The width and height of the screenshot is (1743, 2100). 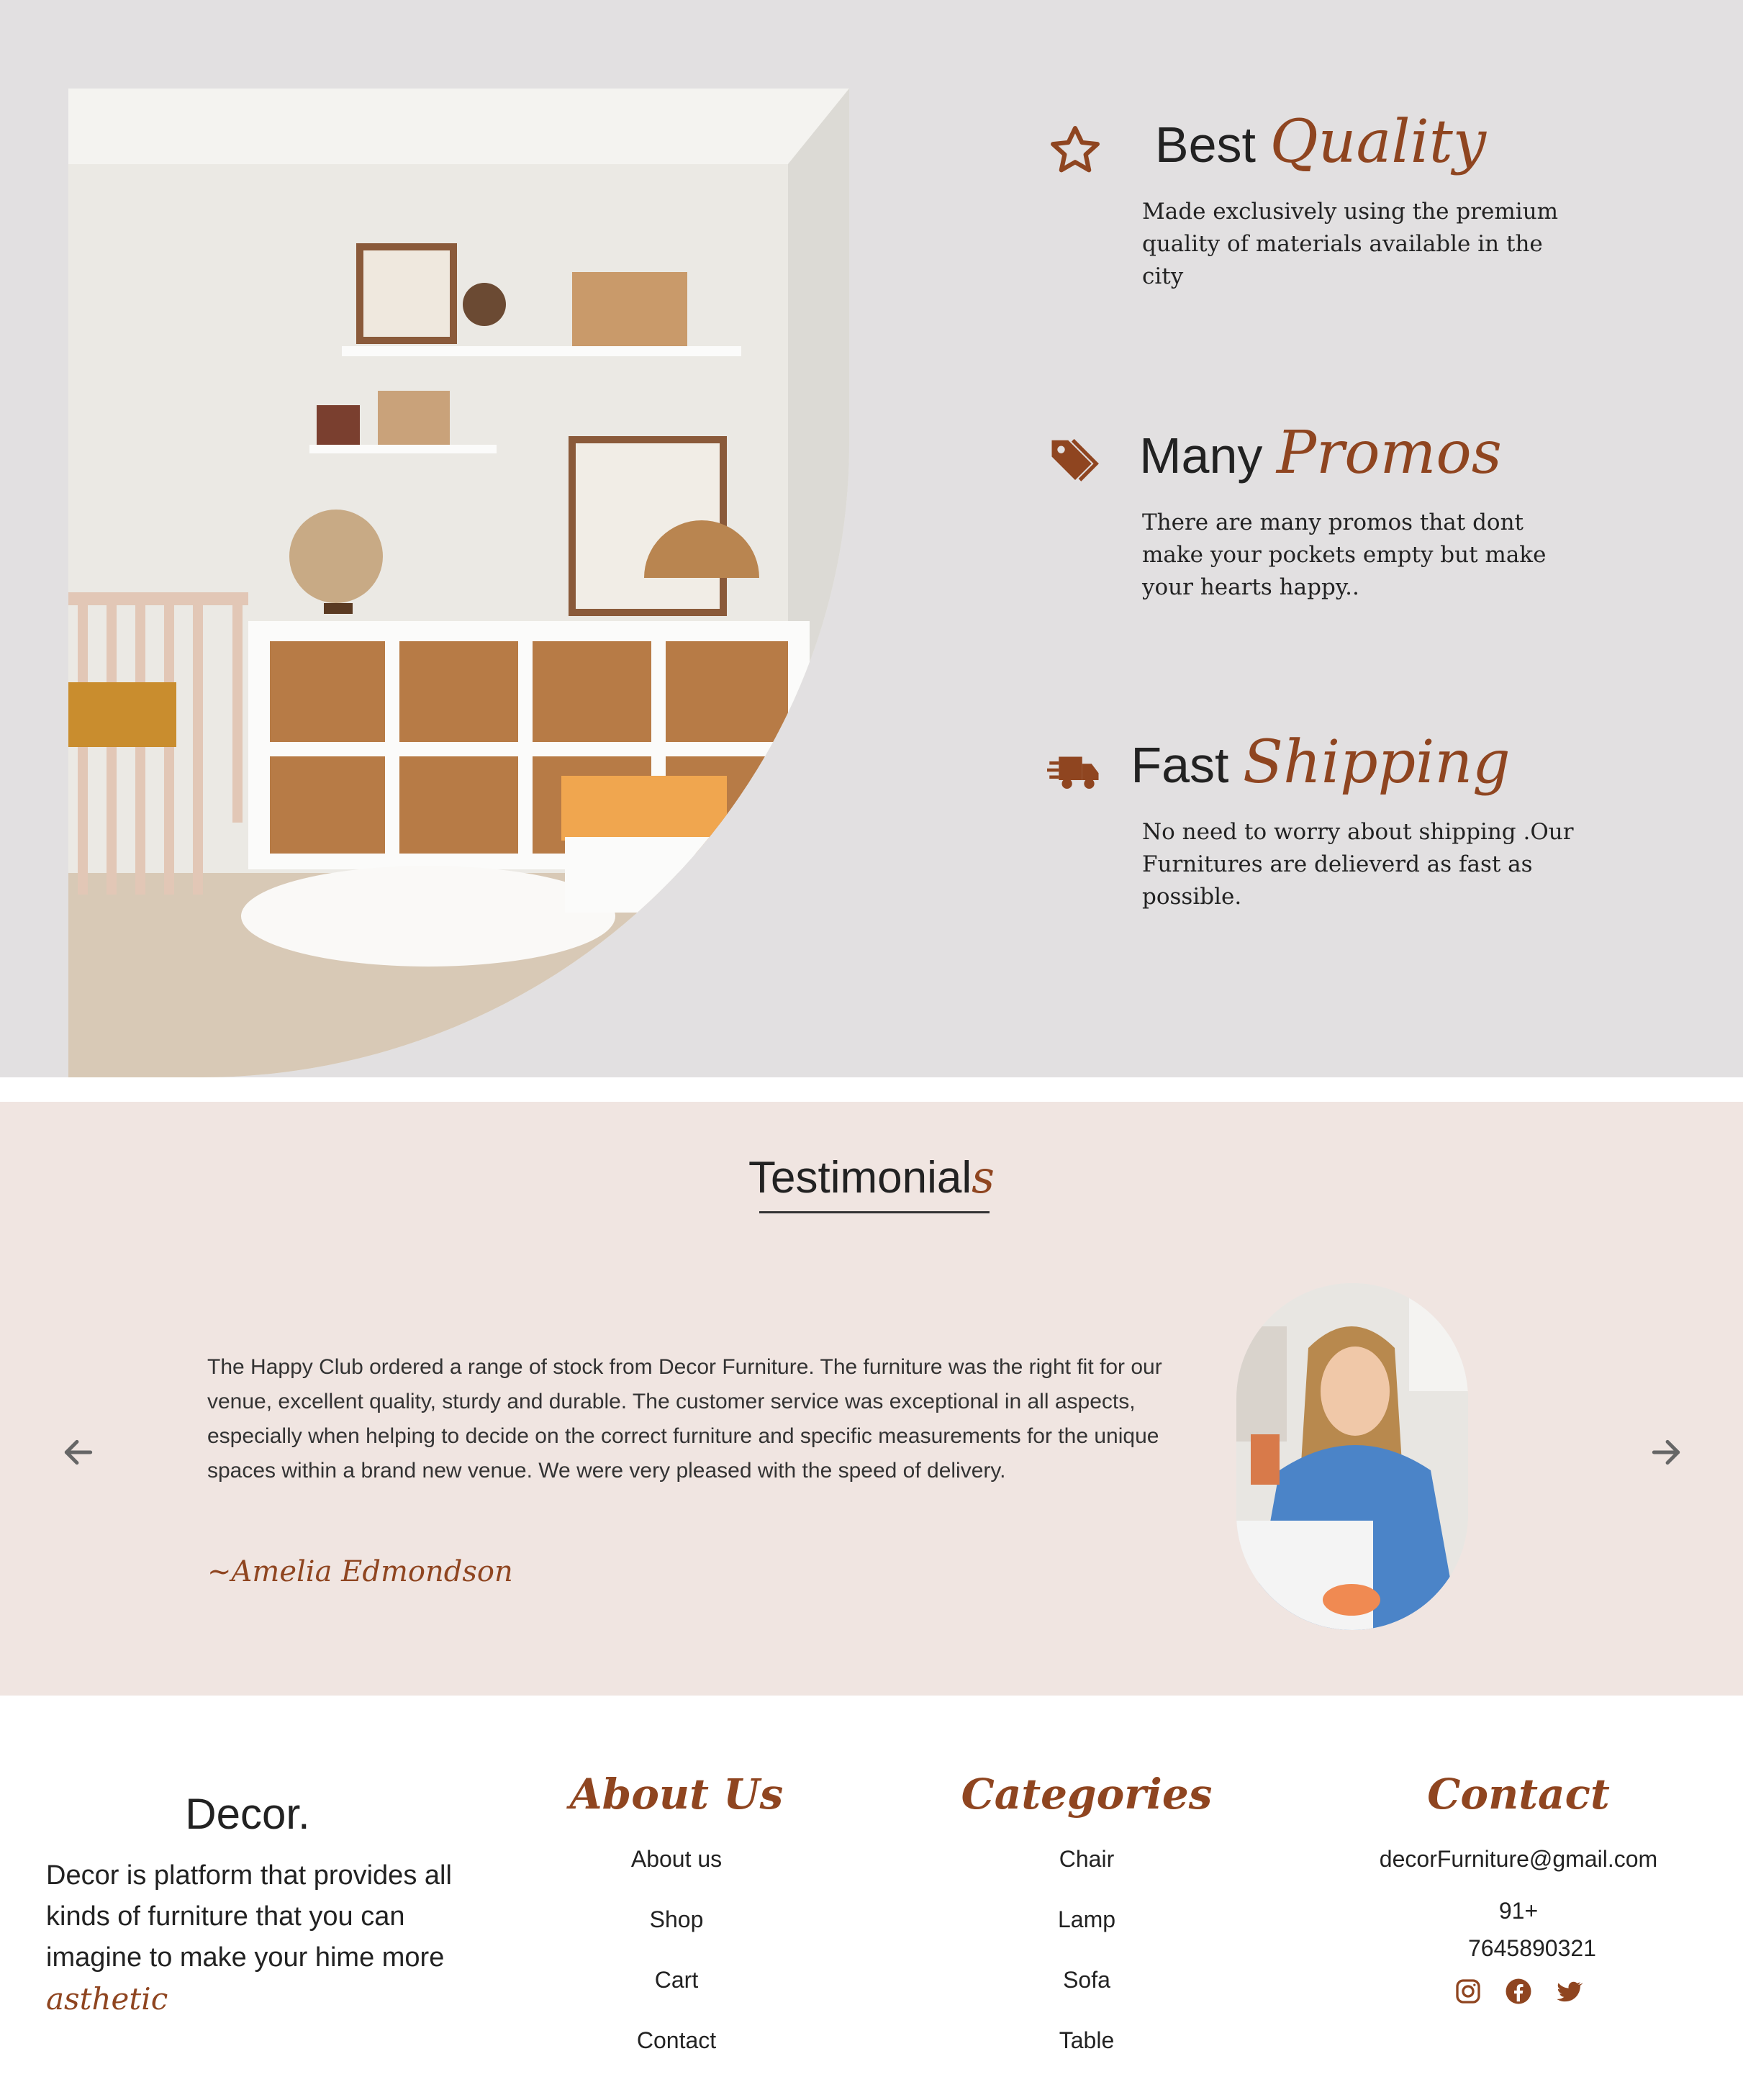 I want to click on feature-title: Fast Shipping, so click(x=1321, y=763).